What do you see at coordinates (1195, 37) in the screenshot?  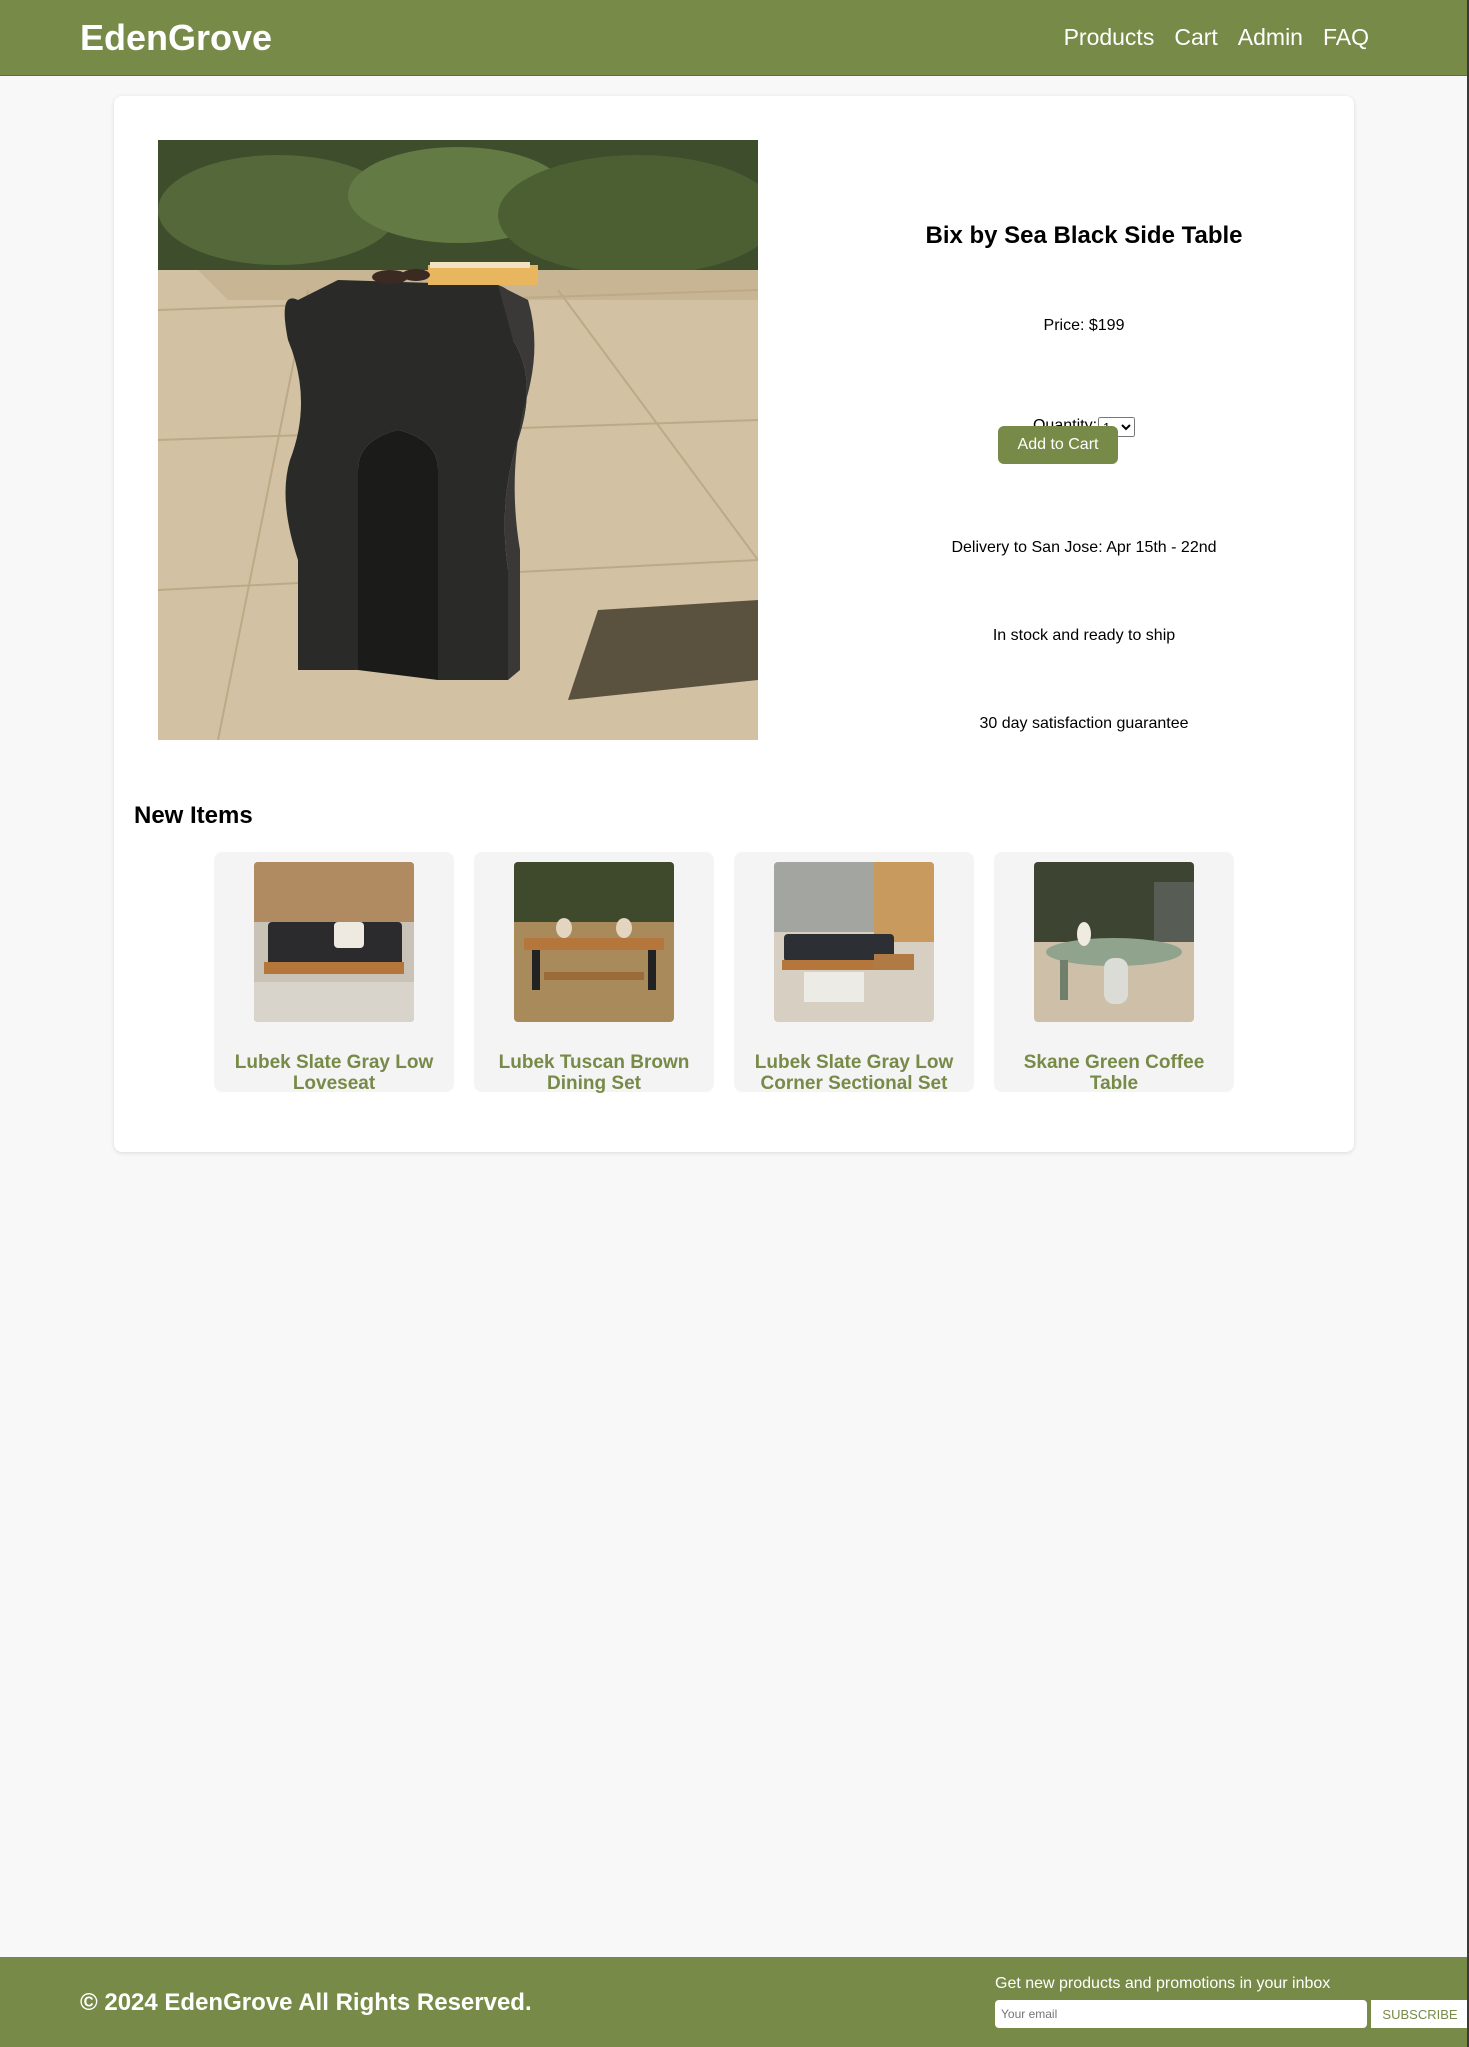 I see `nav-cart-link: Cart` at bounding box center [1195, 37].